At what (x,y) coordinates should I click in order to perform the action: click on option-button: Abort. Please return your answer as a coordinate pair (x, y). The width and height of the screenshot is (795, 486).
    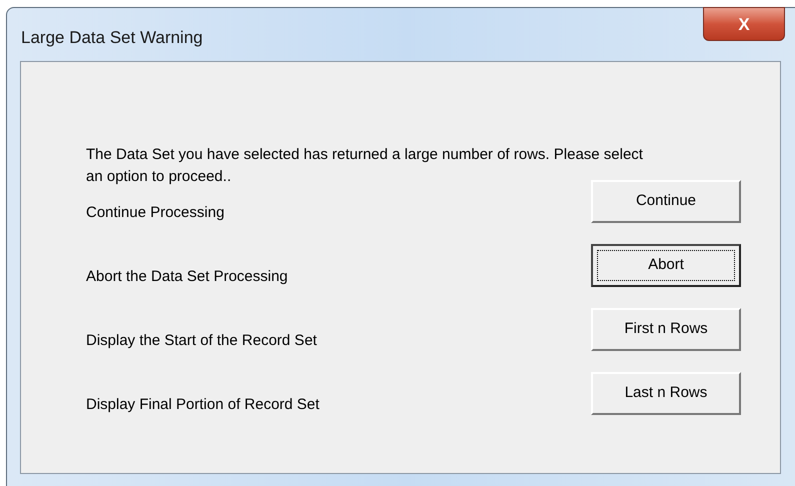
    Looking at the image, I should click on (666, 265).